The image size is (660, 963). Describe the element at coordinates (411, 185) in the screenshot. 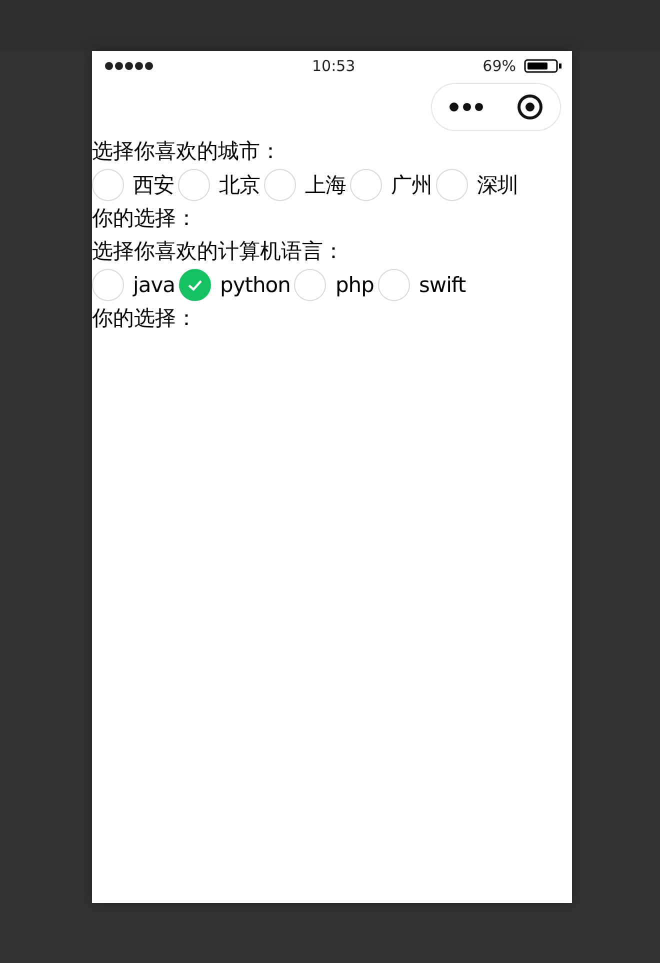

I see `radio-label: 广州` at that location.